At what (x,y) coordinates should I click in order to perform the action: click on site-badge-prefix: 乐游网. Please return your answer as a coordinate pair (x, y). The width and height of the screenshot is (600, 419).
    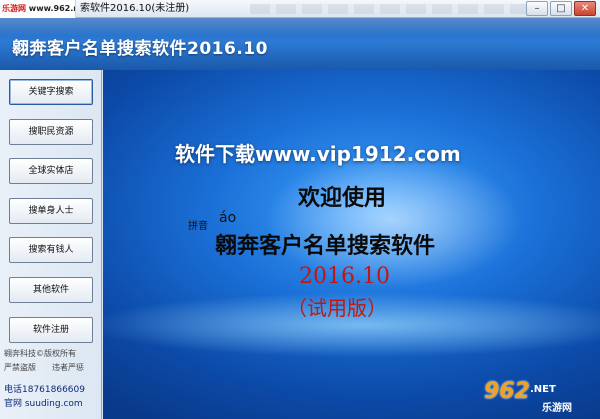
    Looking at the image, I should click on (14, 8).